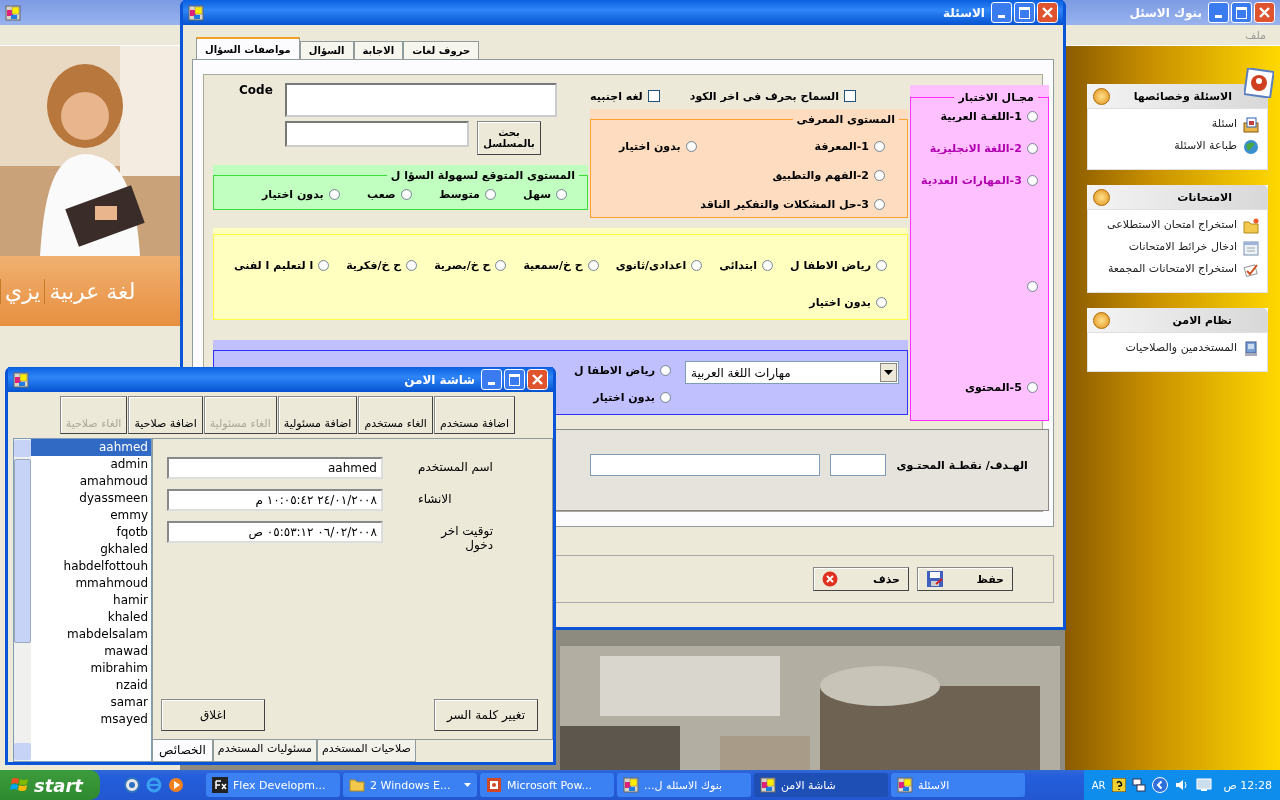  I want to click on toolbar-button: اضافة مسئولية, so click(317, 415).